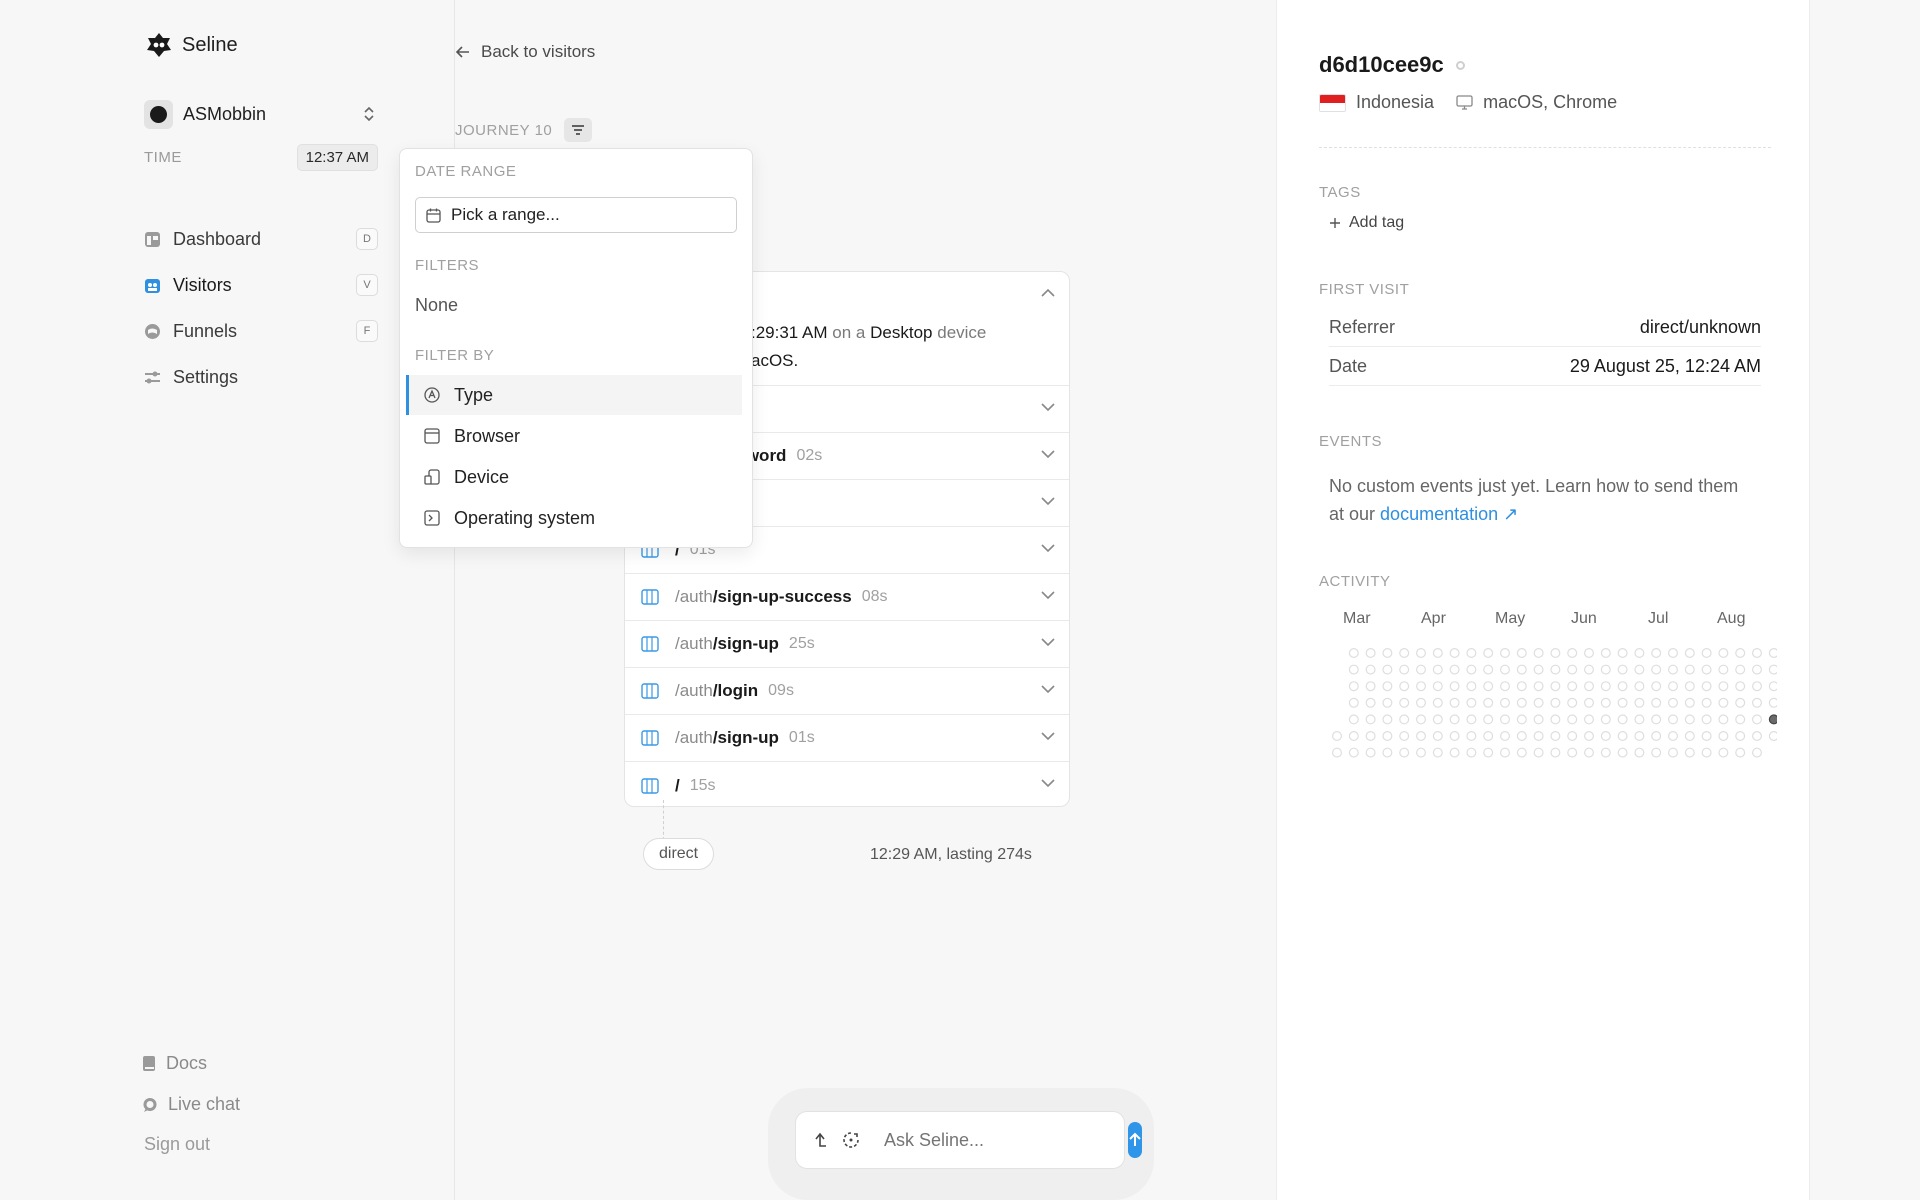 The image size is (1920, 1200). Describe the element at coordinates (261, 331) in the screenshot. I see `sidebar-item-funnels: Funnels F` at that location.